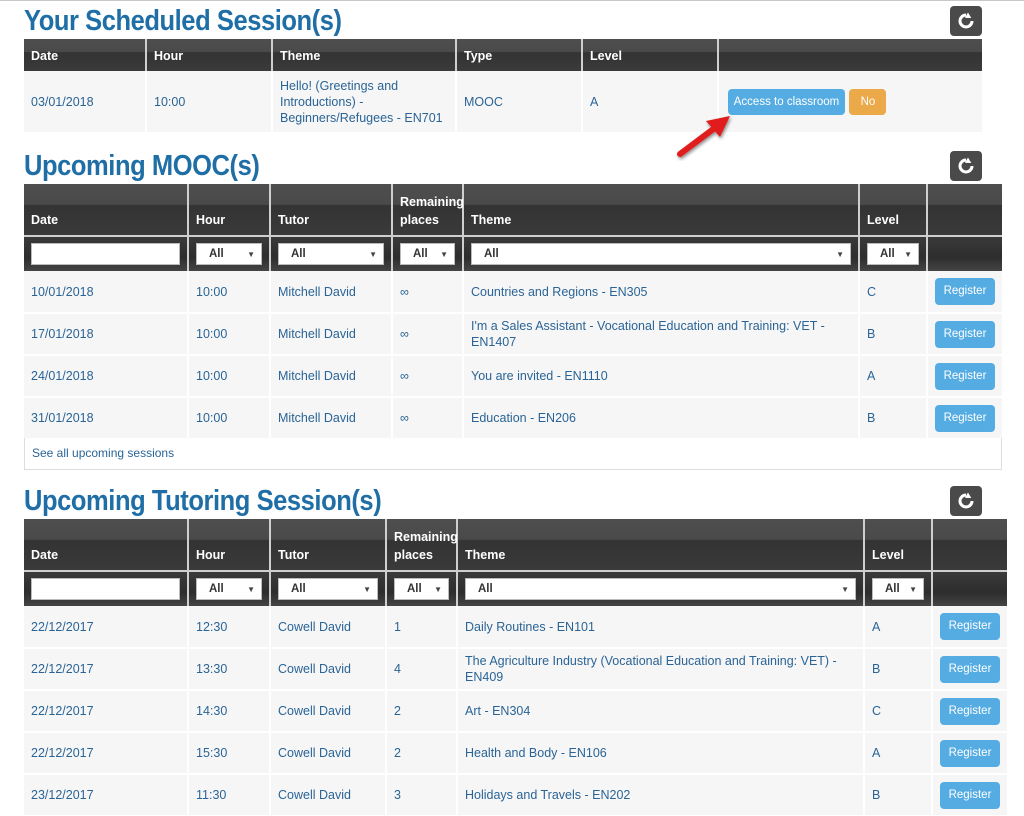 This screenshot has width=1024, height=816. What do you see at coordinates (106, 418) in the screenshot?
I see `cell-date: 31/01/2018` at bounding box center [106, 418].